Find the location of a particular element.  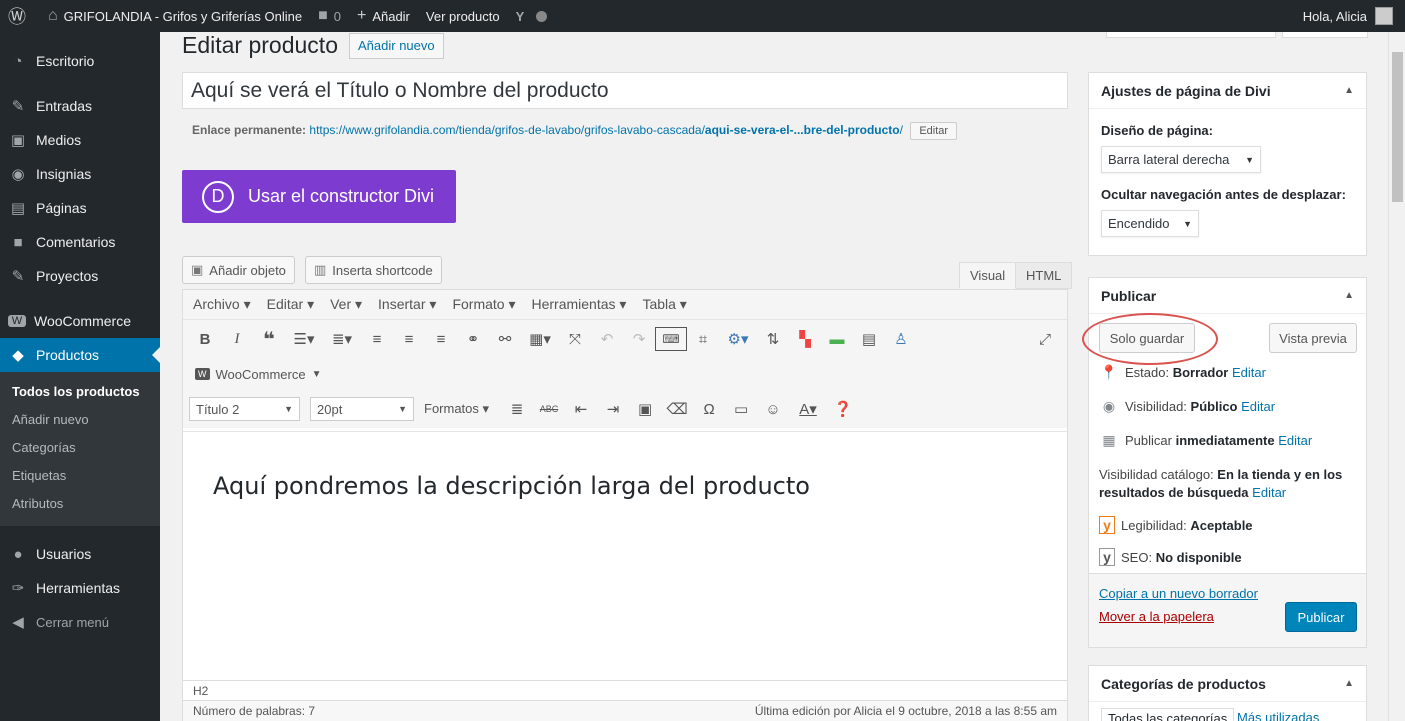

sidebar-item-proyectos: ✎ Proyectos is located at coordinates (80, 276).